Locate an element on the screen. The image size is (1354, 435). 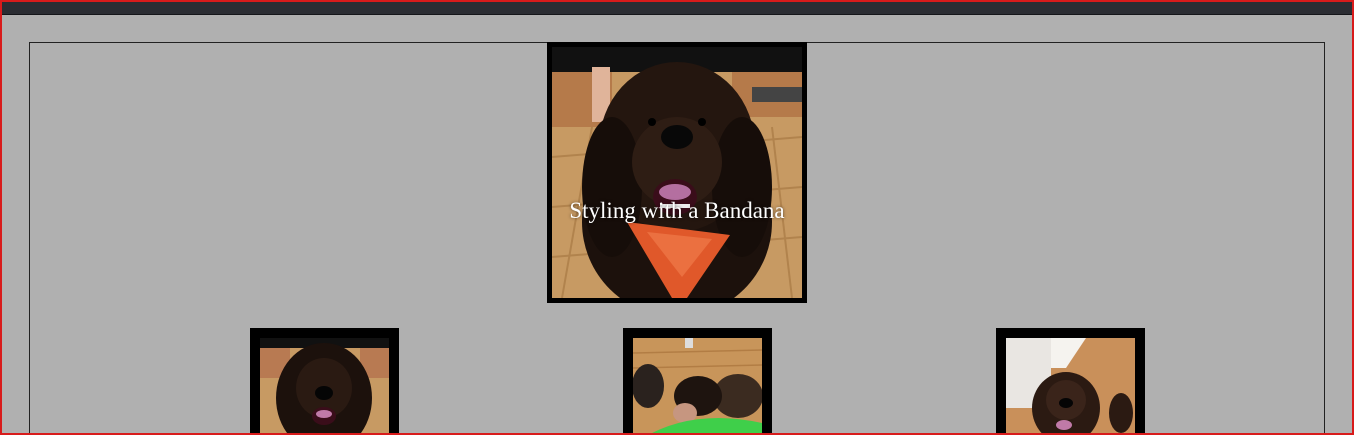
featured-photo is located at coordinates (677, 172).